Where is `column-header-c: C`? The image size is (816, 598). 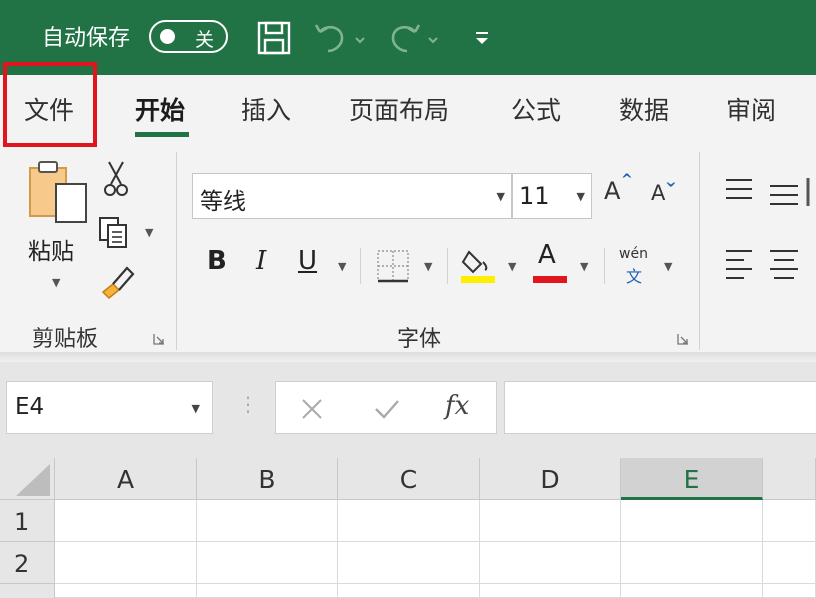 column-header-c: C is located at coordinates (409, 479).